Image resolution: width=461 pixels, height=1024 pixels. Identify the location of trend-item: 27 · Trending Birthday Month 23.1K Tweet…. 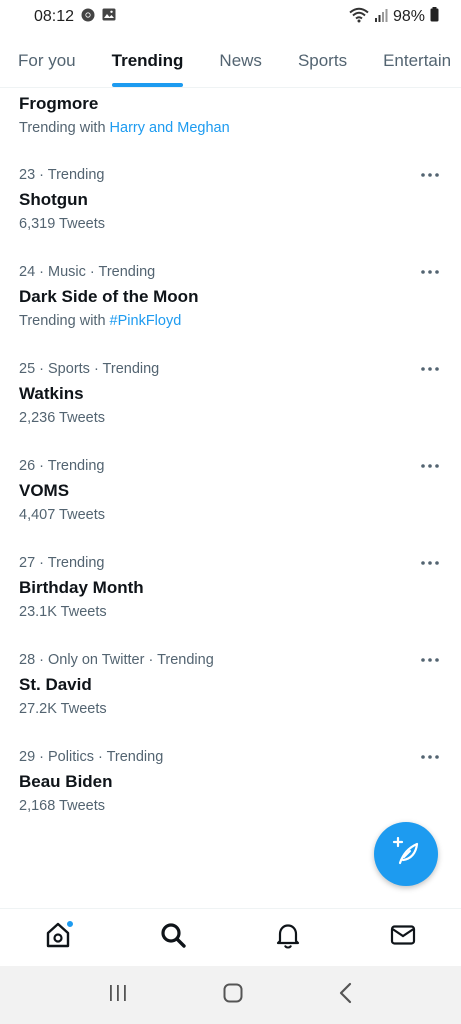
(230, 590).